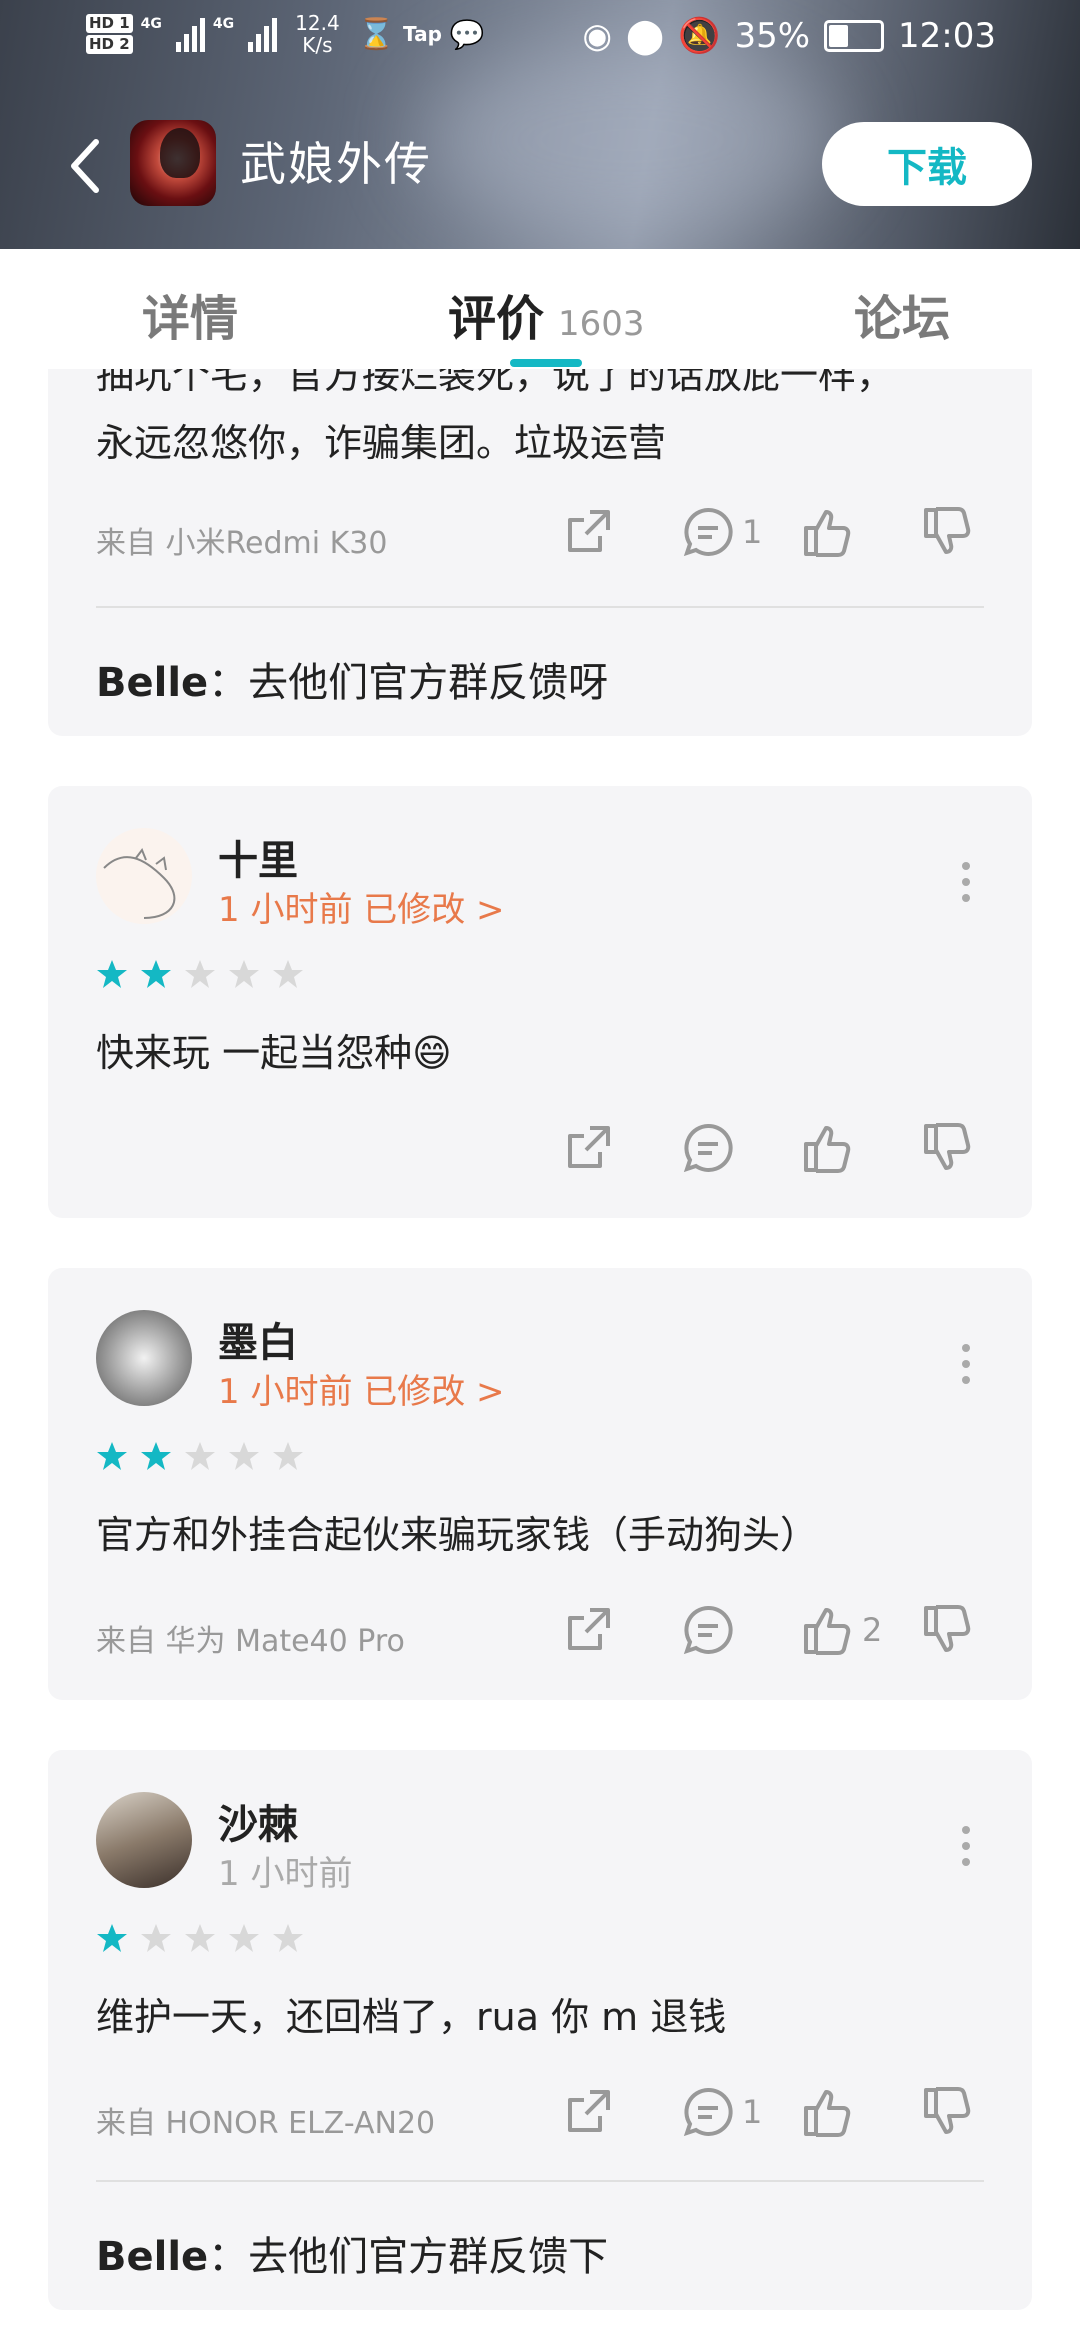 The image size is (1080, 2340). Describe the element at coordinates (927, 164) in the screenshot. I see `download-button: 下载` at that location.